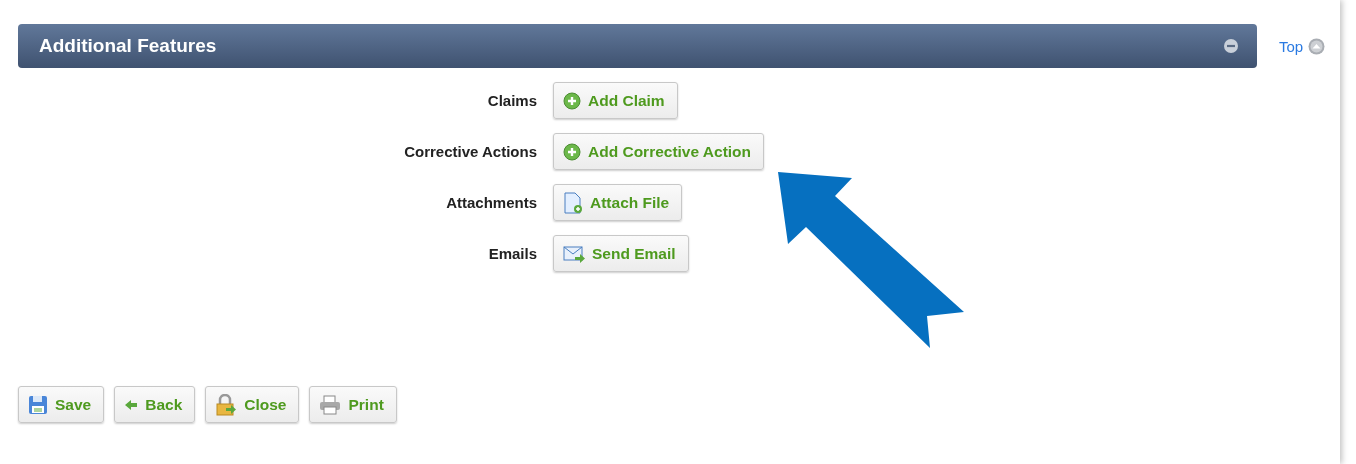 This screenshot has width=1356, height=464. Describe the element at coordinates (615, 100) in the screenshot. I see `feature-button: Add Claim` at that location.